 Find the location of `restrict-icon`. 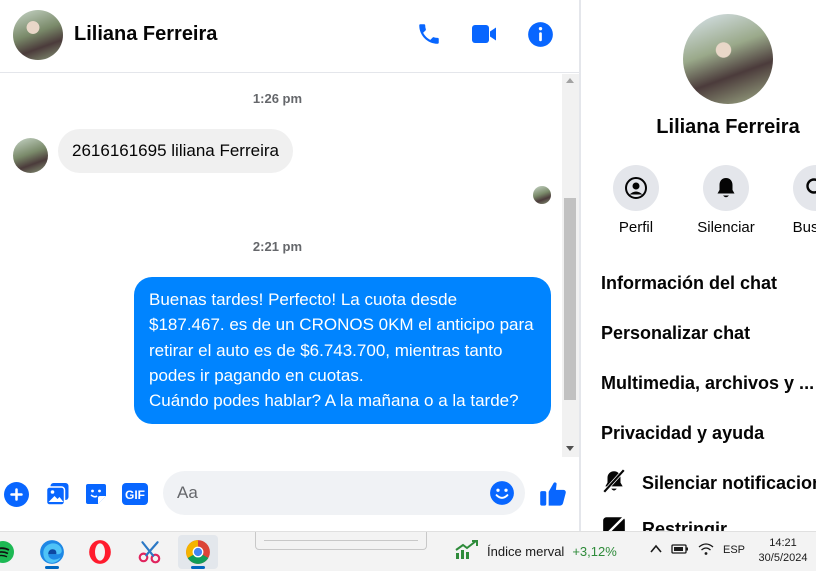

restrict-icon is located at coordinates (614, 522).